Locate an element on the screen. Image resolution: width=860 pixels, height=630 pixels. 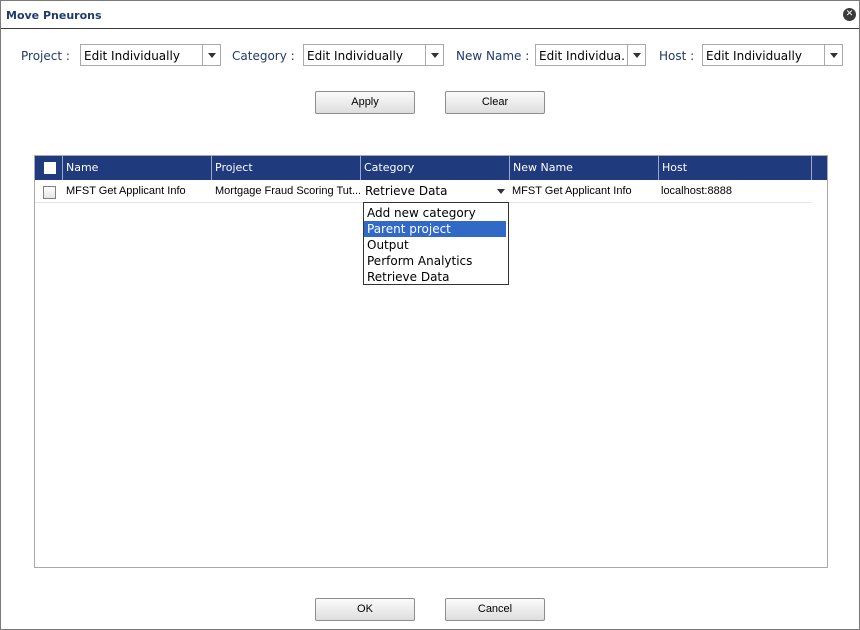
project-filter-select: Edit Individually is located at coordinates (150, 55).